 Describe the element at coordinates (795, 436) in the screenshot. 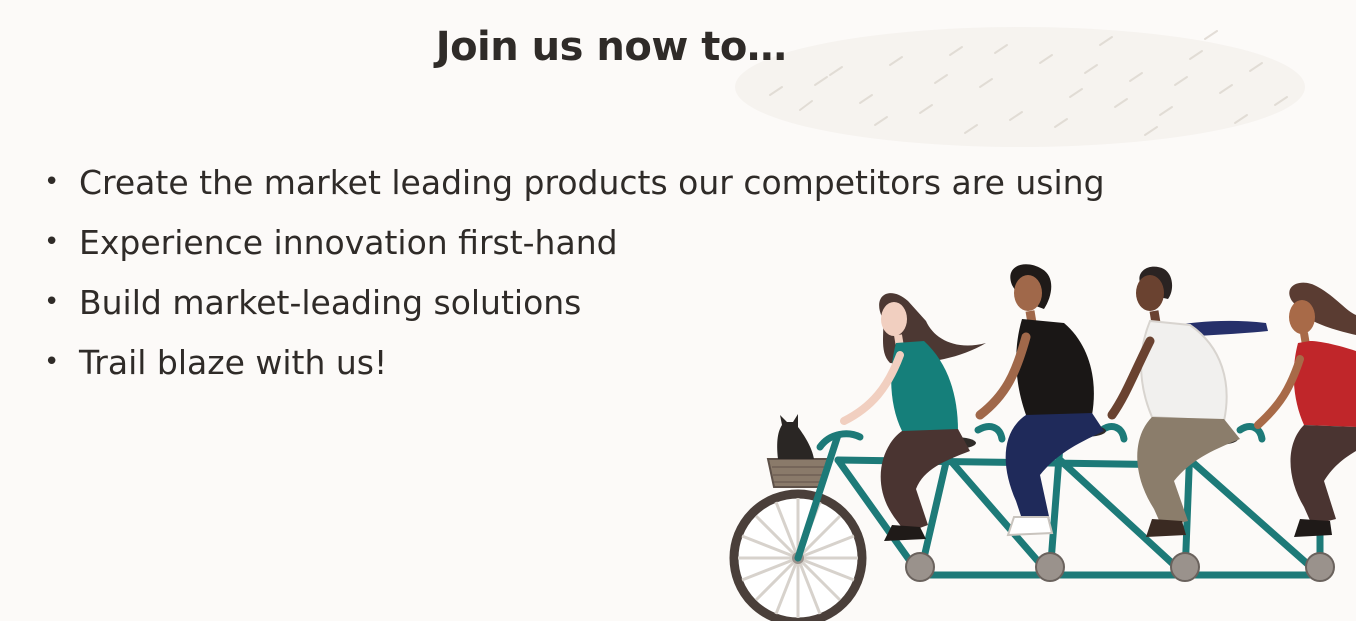

I see `cat-icon` at that location.